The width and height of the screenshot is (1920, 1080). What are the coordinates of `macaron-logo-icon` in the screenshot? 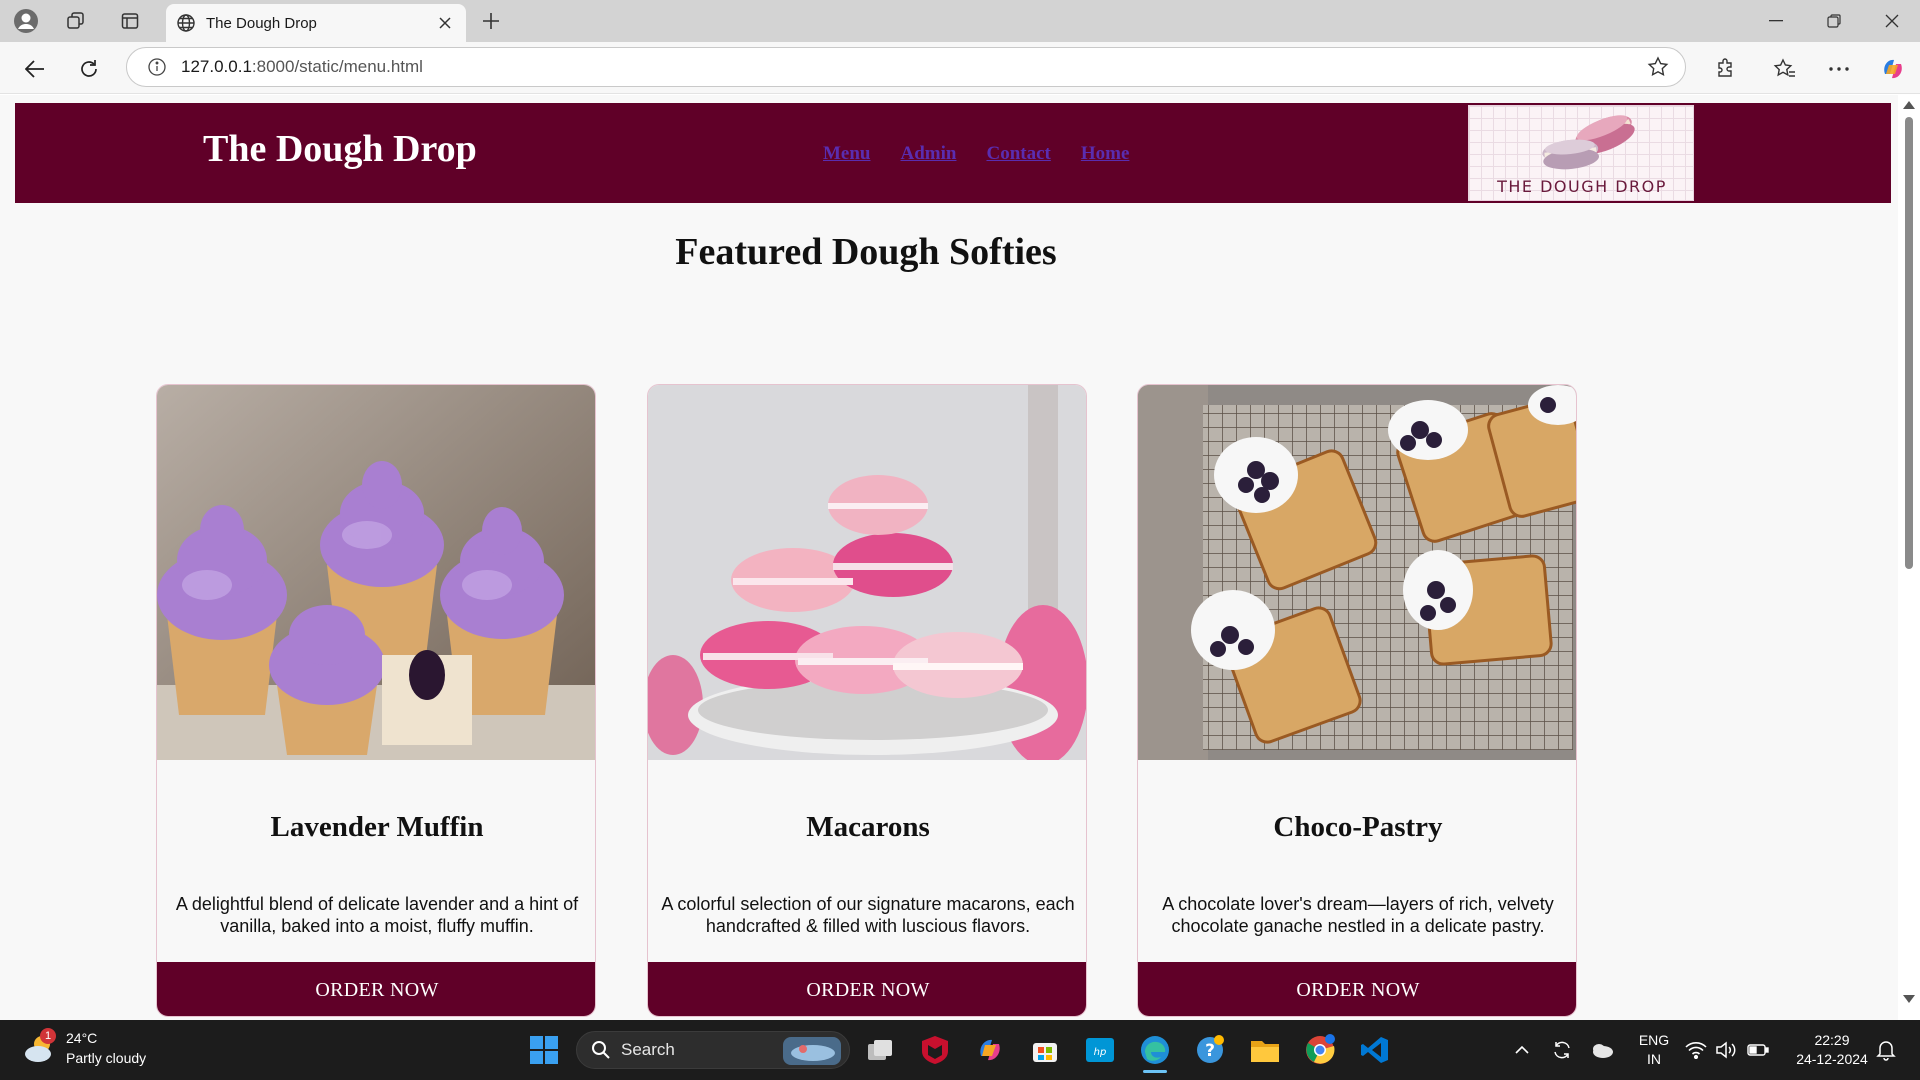 It's located at (1588, 142).